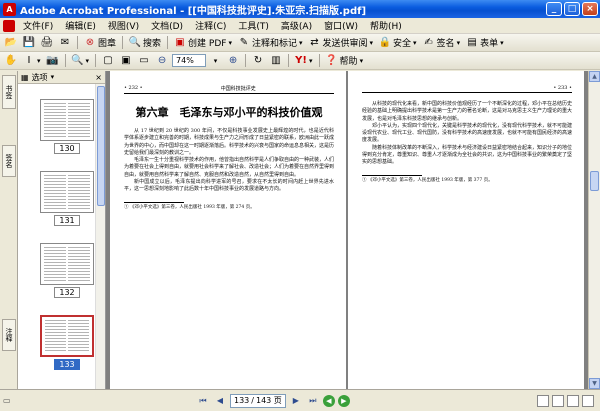 The height and width of the screenshot is (411, 600). I want to click on search-button: 🔍 搜索, so click(145, 42).